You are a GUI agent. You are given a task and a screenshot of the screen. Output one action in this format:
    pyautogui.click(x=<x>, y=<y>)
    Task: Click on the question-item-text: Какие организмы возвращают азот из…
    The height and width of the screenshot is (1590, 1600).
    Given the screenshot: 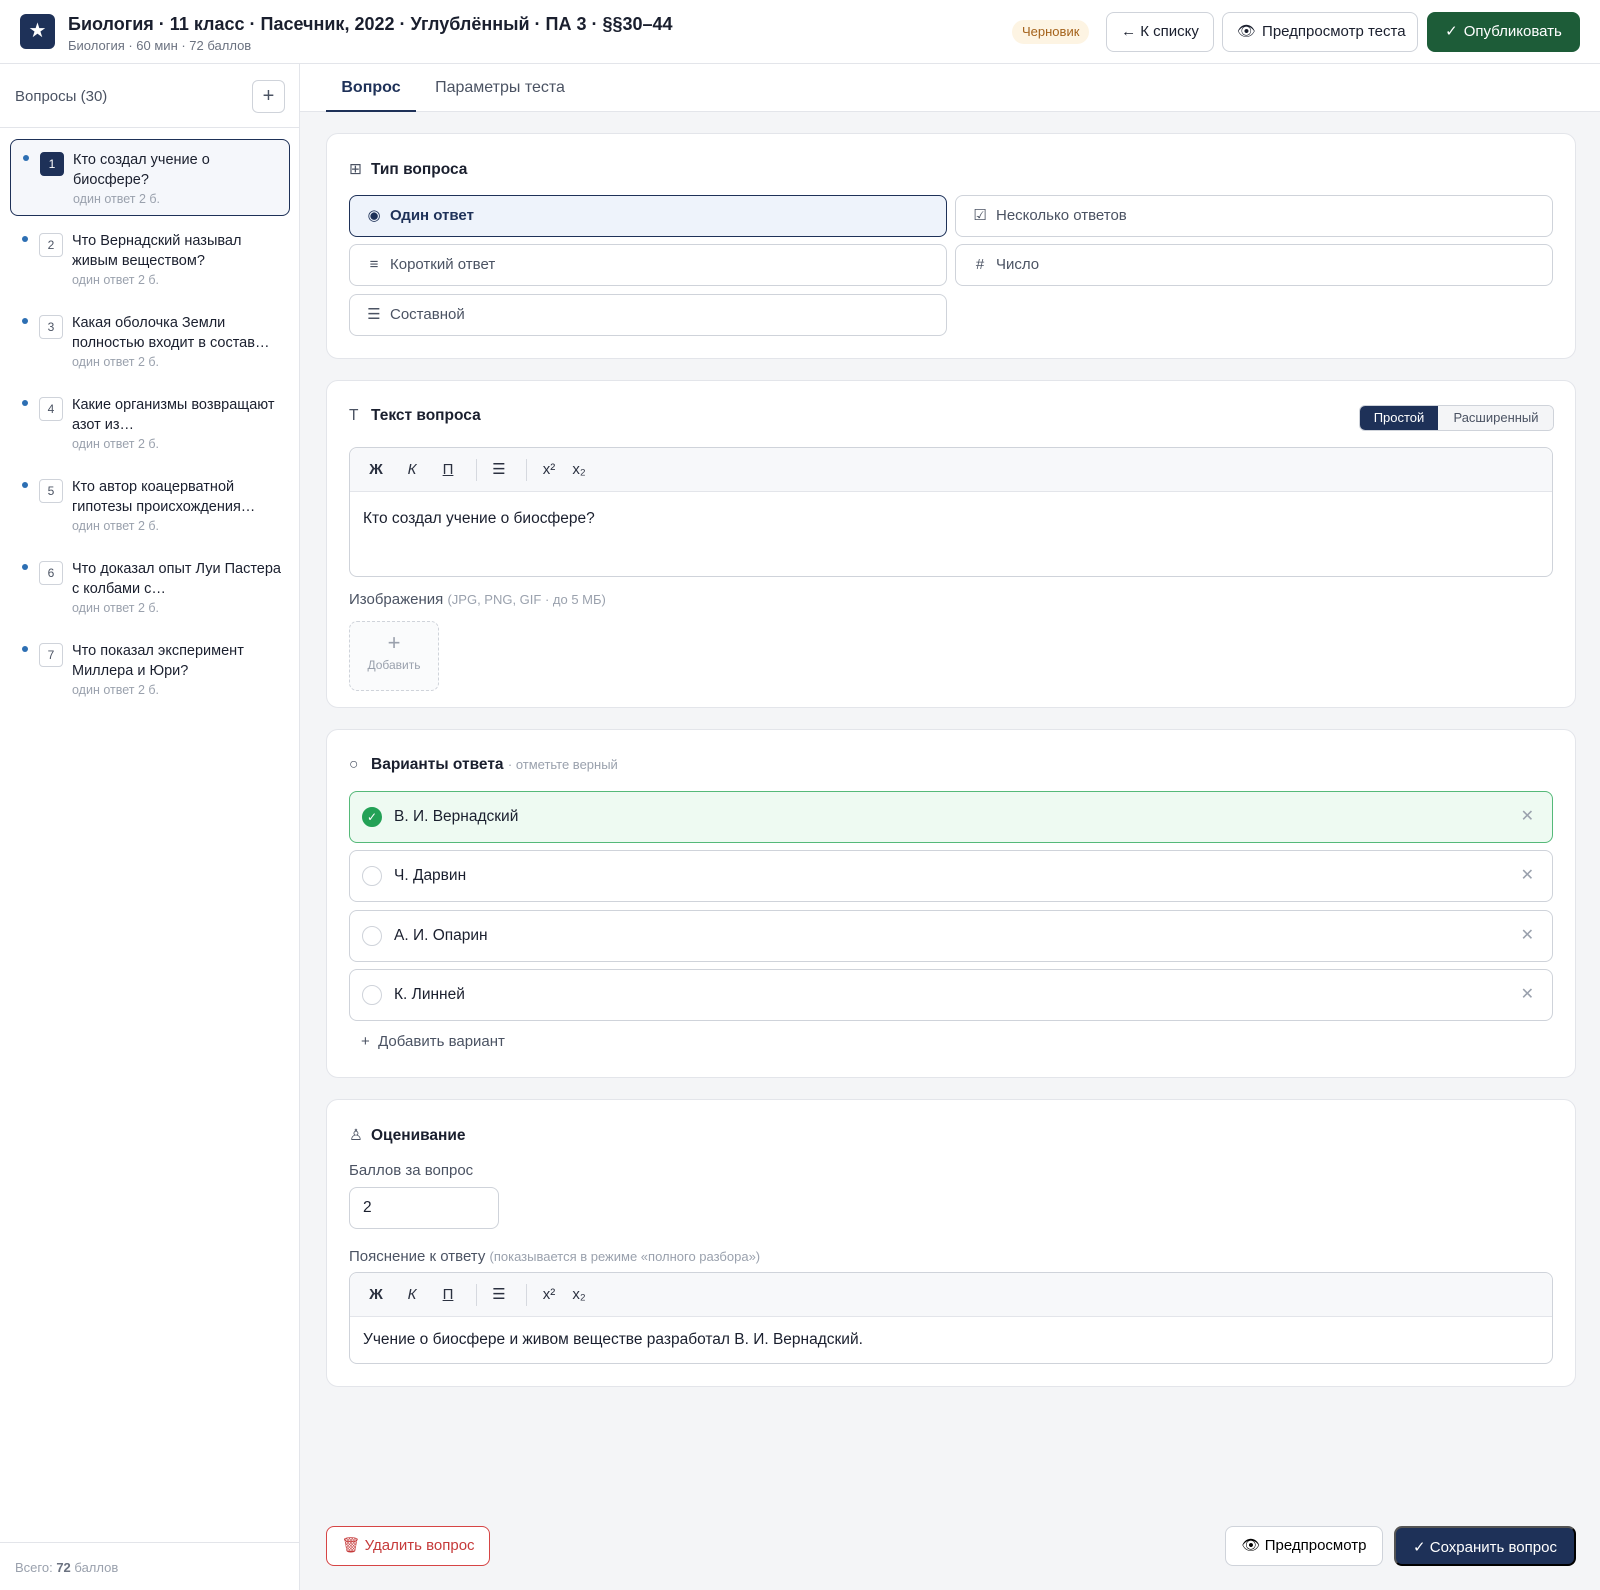 What is the action you would take?
    pyautogui.click(x=173, y=415)
    